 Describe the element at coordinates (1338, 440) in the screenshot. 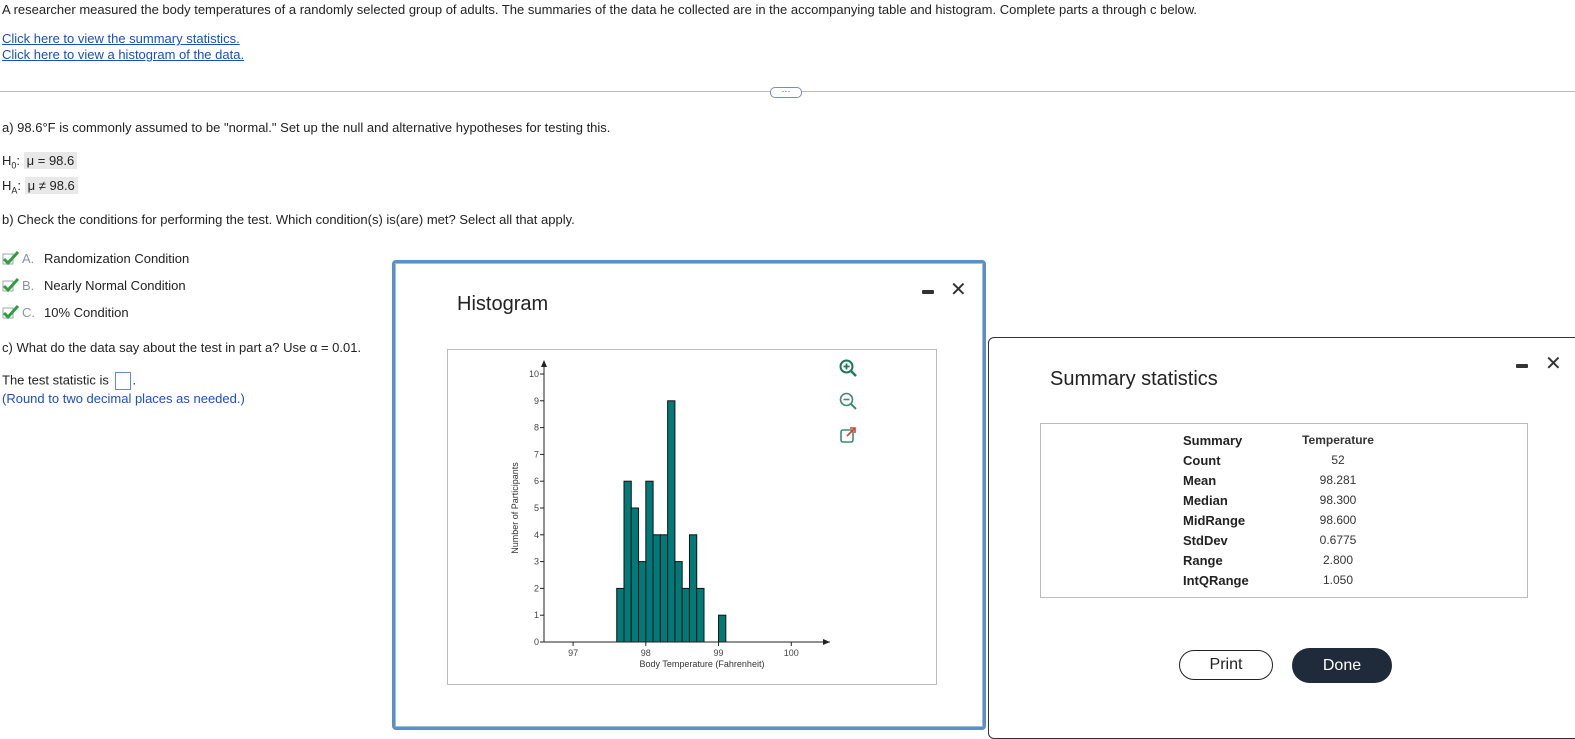

I see `table-header-temperature: Temperature` at that location.